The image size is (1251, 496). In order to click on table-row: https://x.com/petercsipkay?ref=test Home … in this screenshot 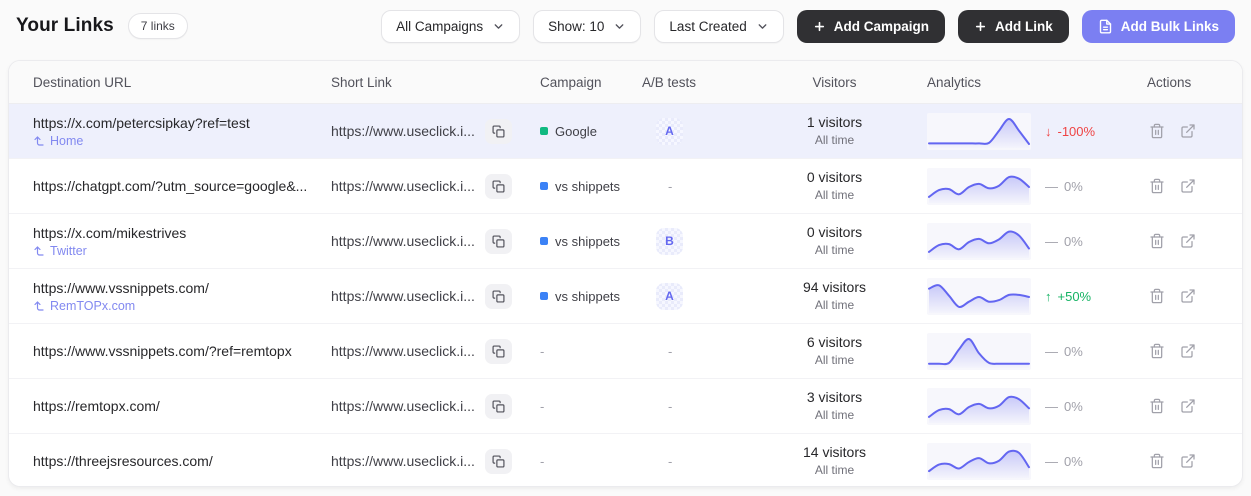, I will do `click(625, 131)`.